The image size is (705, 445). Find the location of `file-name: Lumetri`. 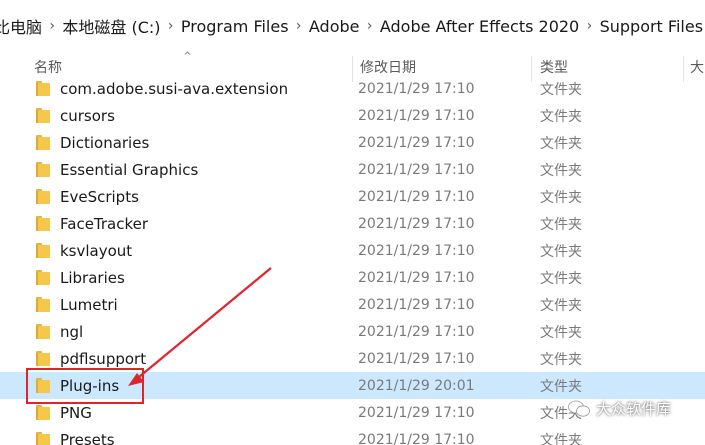

file-name: Lumetri is located at coordinates (89, 304).